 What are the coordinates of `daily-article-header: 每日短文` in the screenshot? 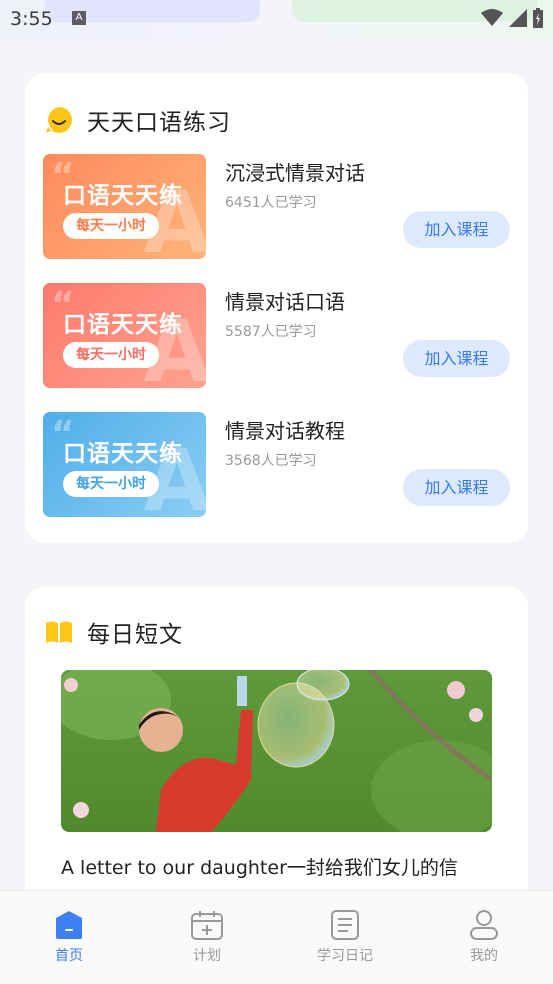 It's located at (114, 632).